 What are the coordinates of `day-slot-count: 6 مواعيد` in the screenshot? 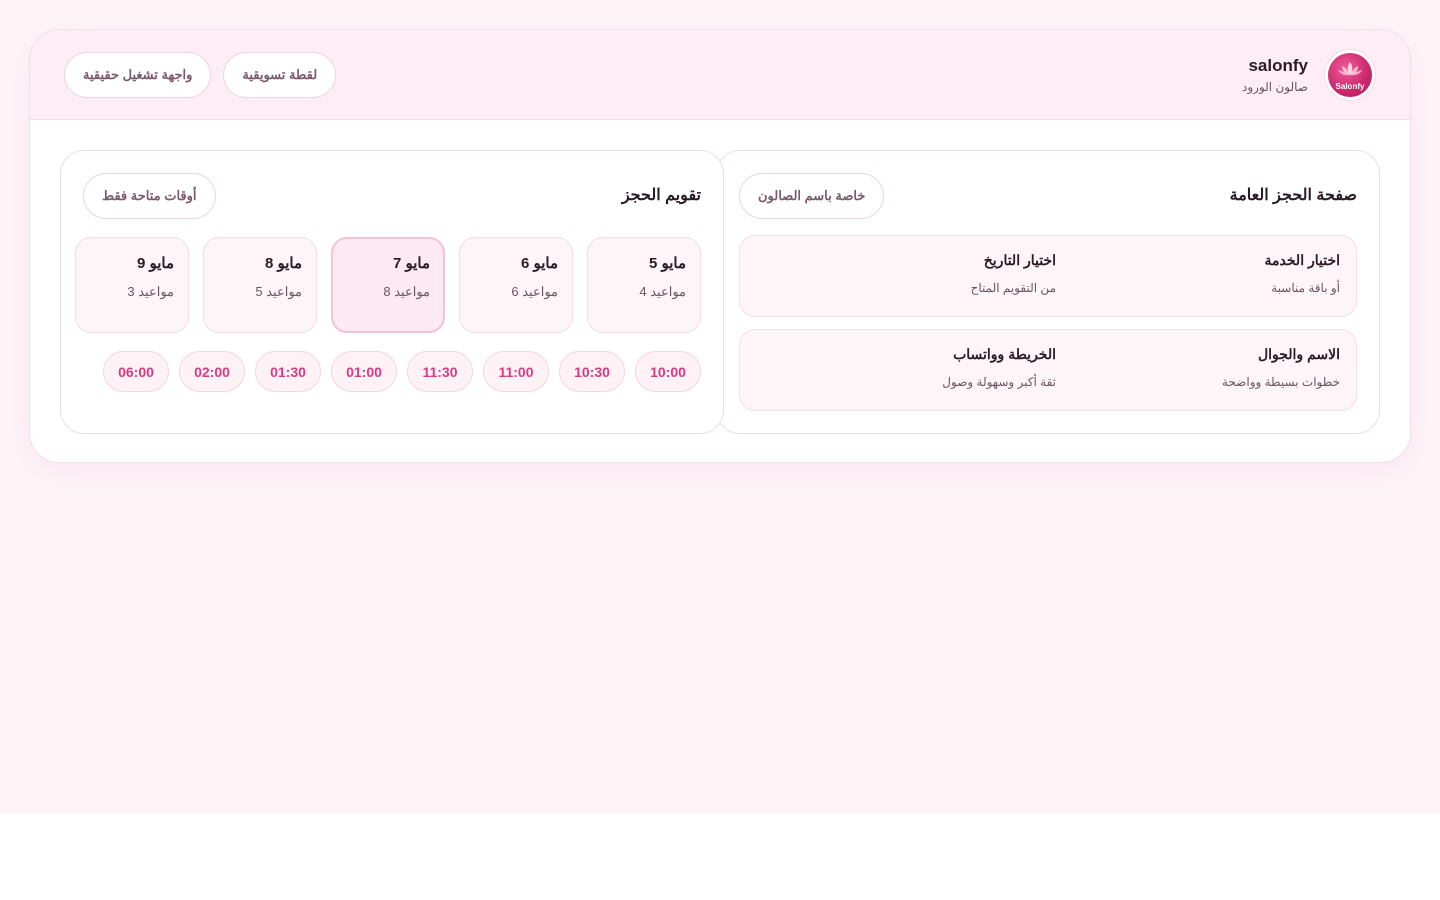 It's located at (534, 291).